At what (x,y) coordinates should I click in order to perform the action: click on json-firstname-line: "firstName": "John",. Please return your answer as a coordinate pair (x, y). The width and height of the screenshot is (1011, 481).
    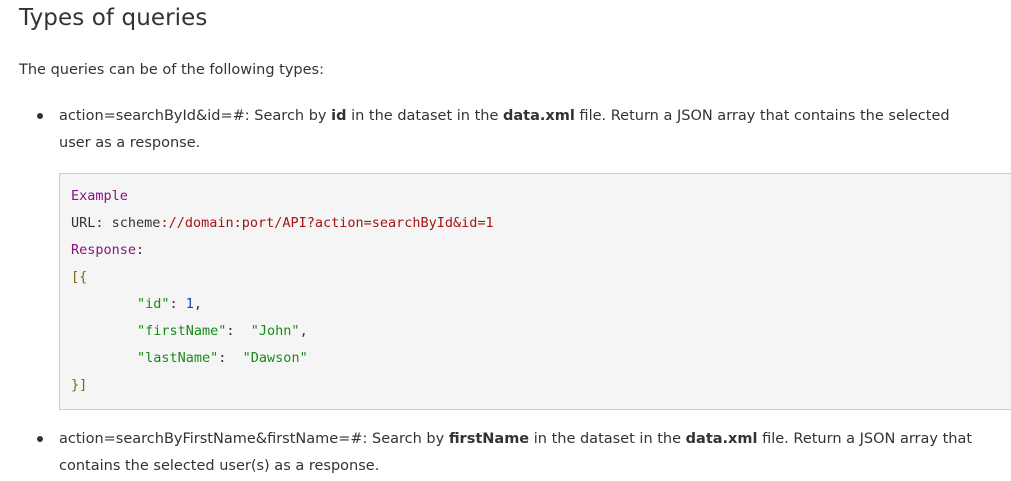
    Looking at the image, I should click on (222, 331).